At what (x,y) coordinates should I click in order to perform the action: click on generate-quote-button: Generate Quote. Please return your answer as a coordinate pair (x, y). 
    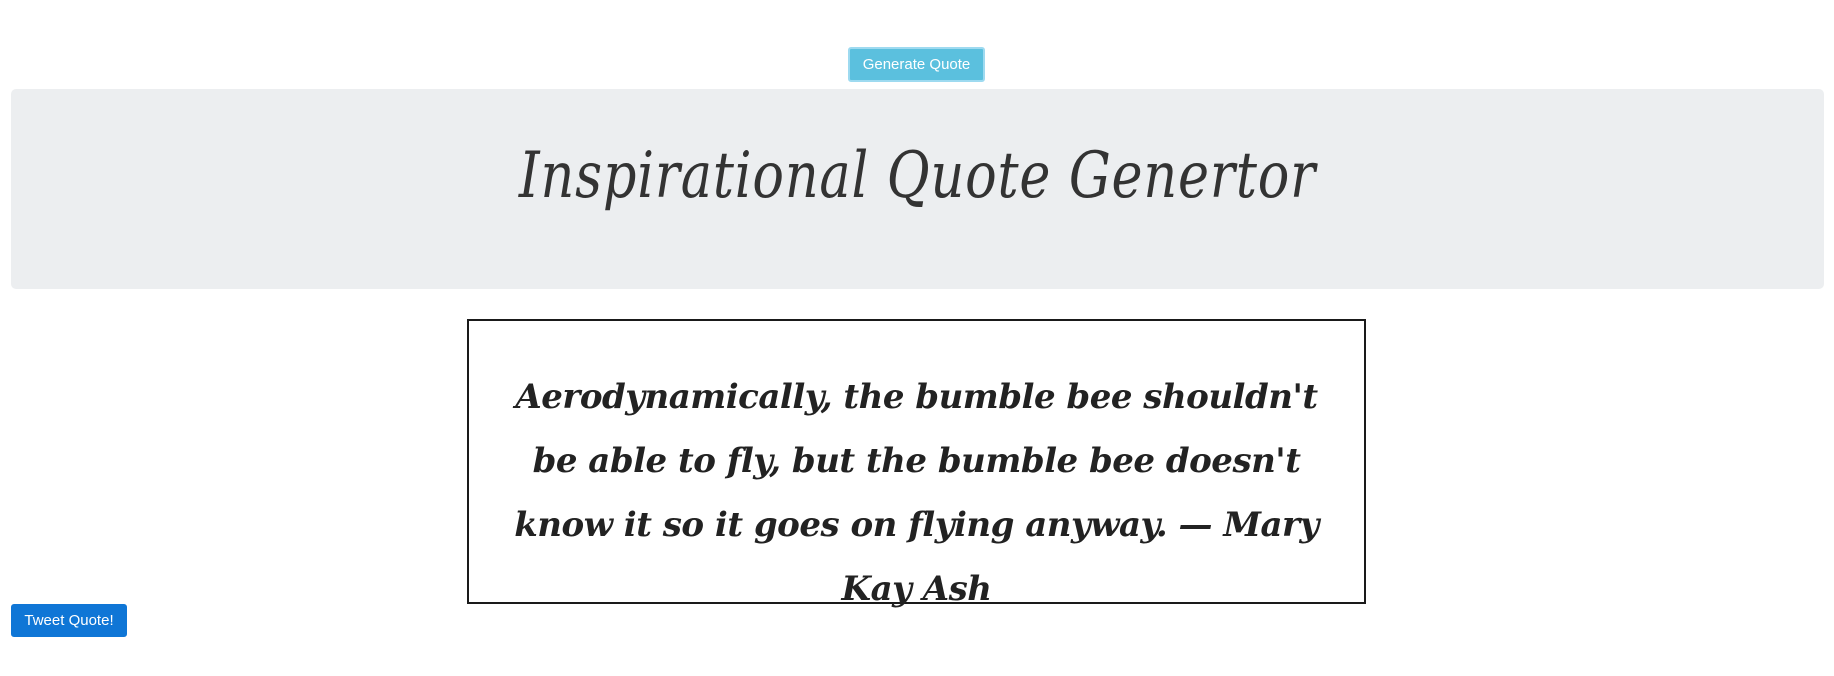
    Looking at the image, I should click on (916, 64).